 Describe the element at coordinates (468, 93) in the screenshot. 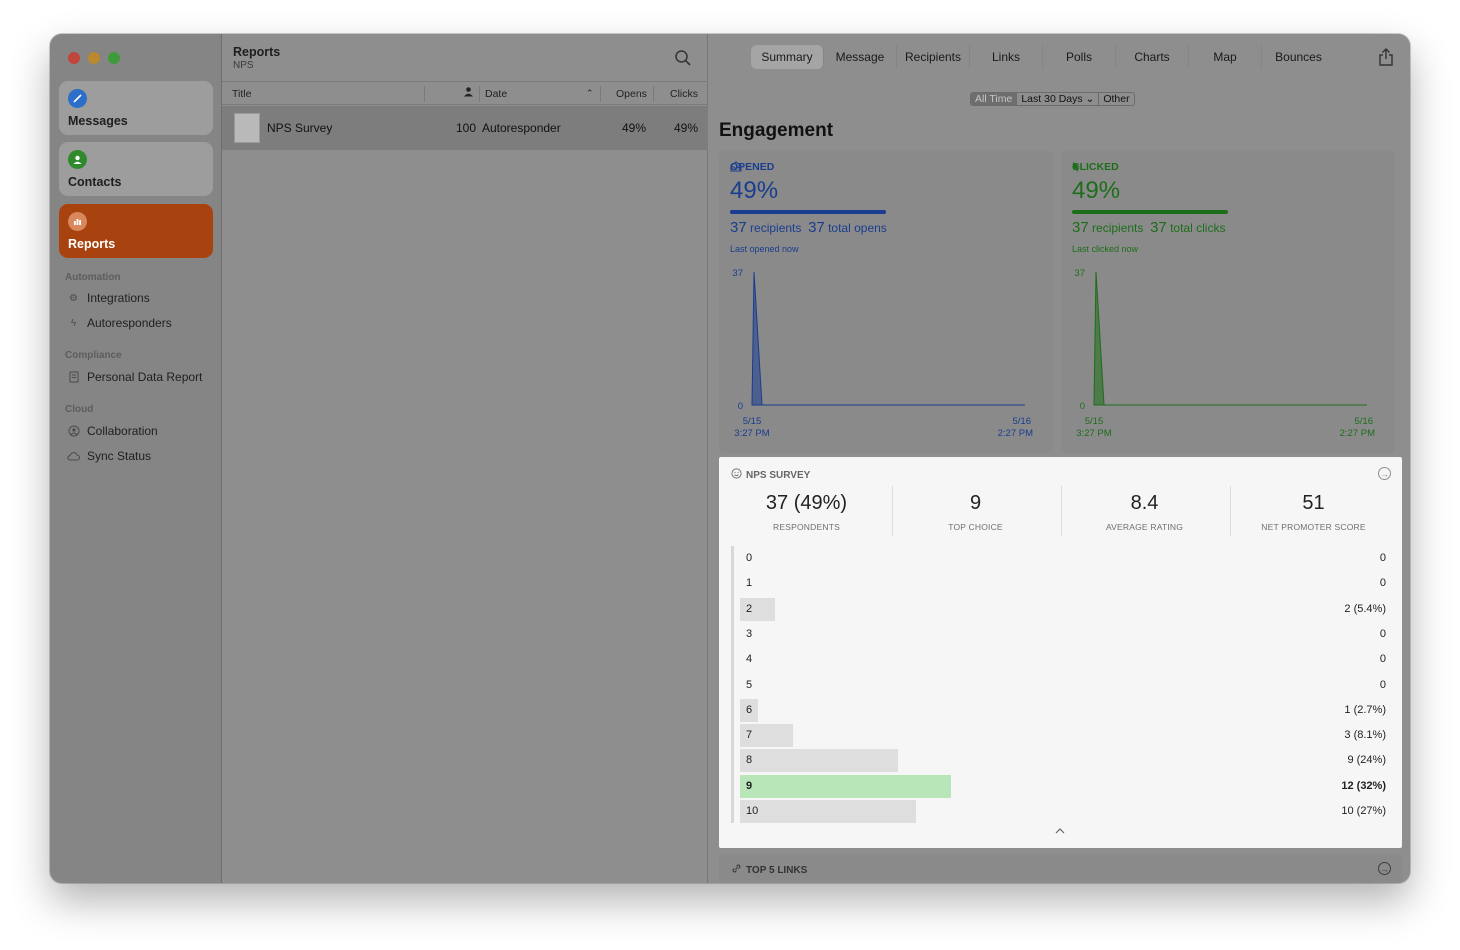

I see `recipients-column-icon` at that location.